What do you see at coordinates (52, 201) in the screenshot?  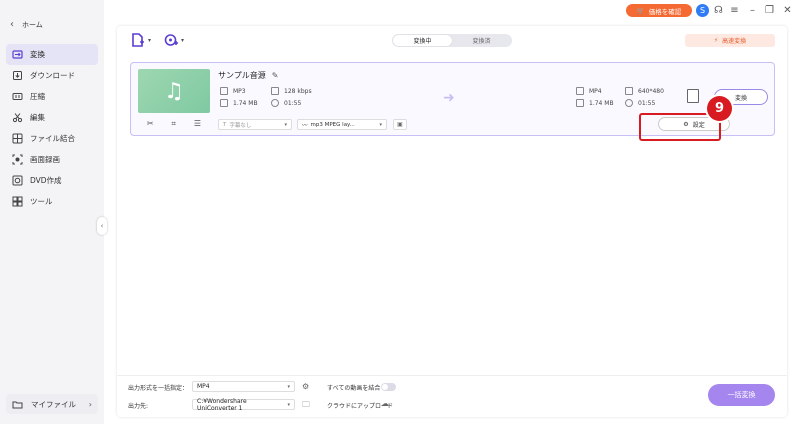 I see `sidebar-item-tools: ツール` at bounding box center [52, 201].